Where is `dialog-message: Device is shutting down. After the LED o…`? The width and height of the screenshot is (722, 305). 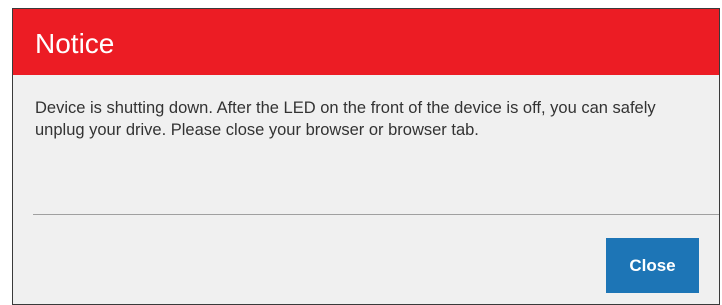 dialog-message: Device is shutting down. After the LED o… is located at coordinates (345, 119).